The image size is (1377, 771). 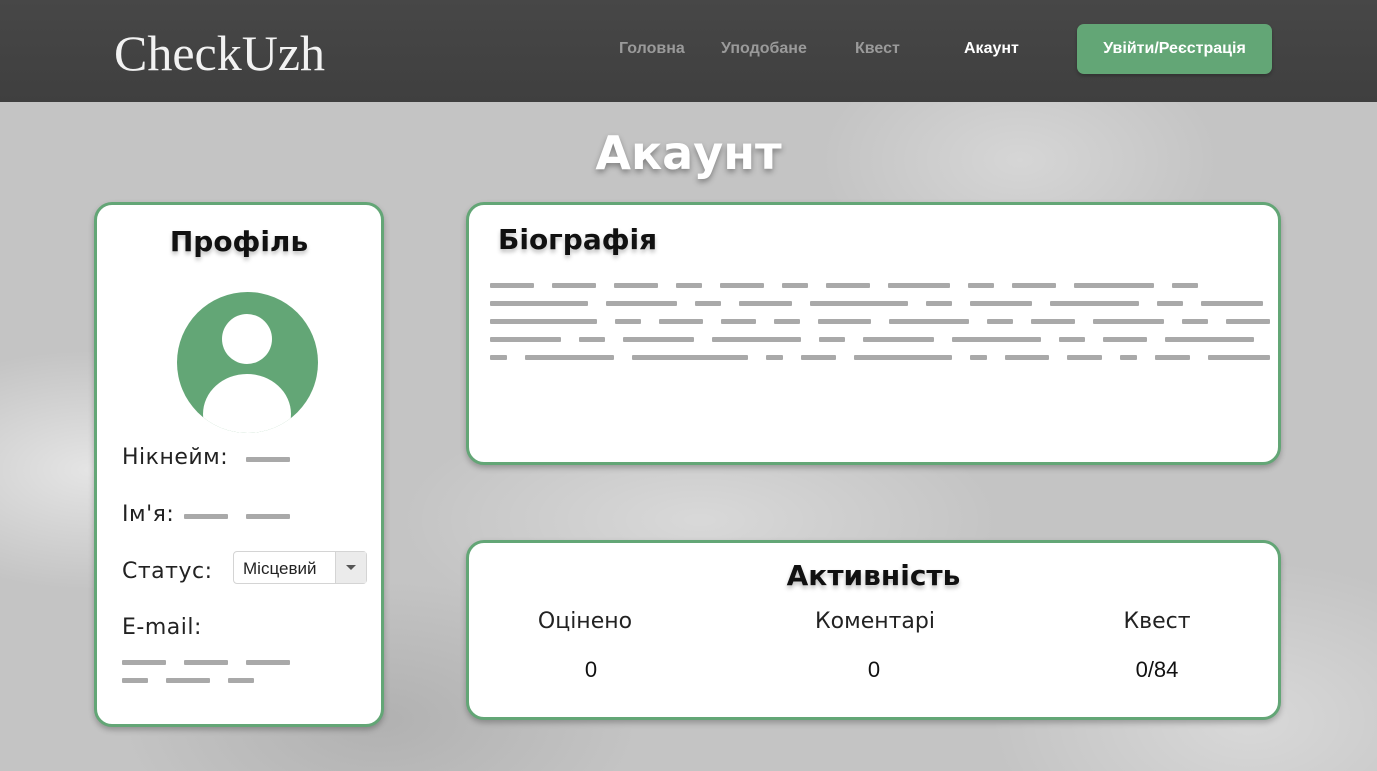 I want to click on stat-quest-label: Квест, so click(x=1157, y=621).